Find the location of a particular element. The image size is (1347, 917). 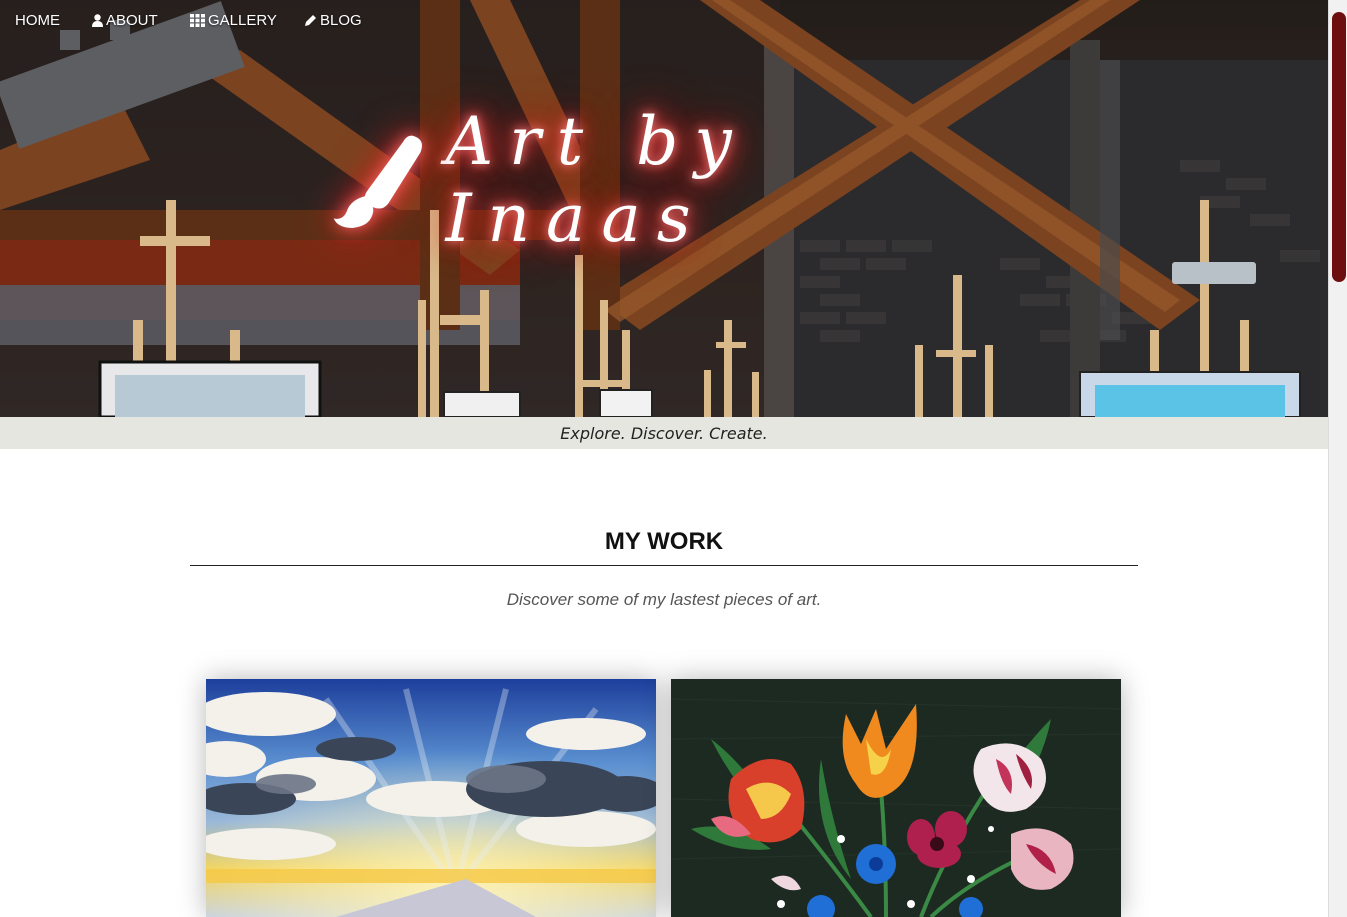

scrollbar-thumb is located at coordinates (1339, 147).